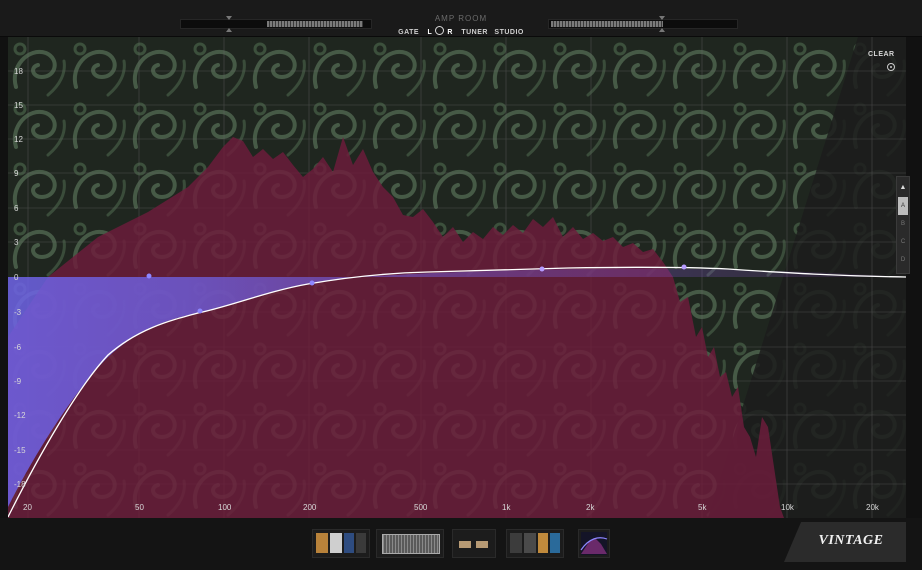  I want to click on top-nav: GATE LR TUNER STUDIO, so click(461, 31).